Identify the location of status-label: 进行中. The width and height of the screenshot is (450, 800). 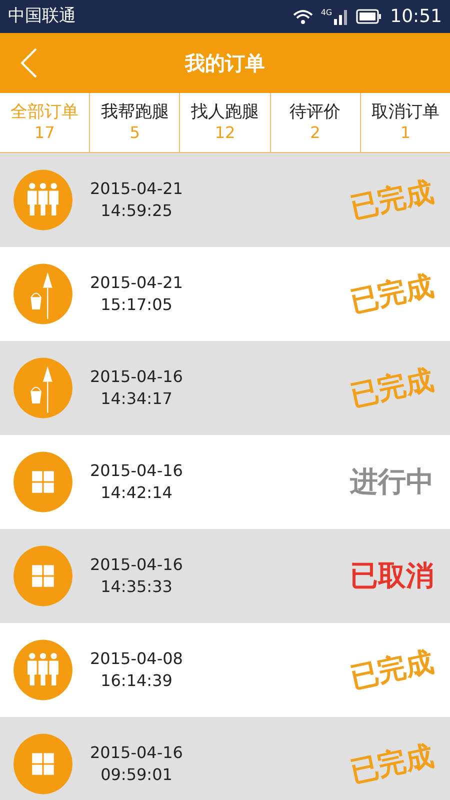
(392, 482).